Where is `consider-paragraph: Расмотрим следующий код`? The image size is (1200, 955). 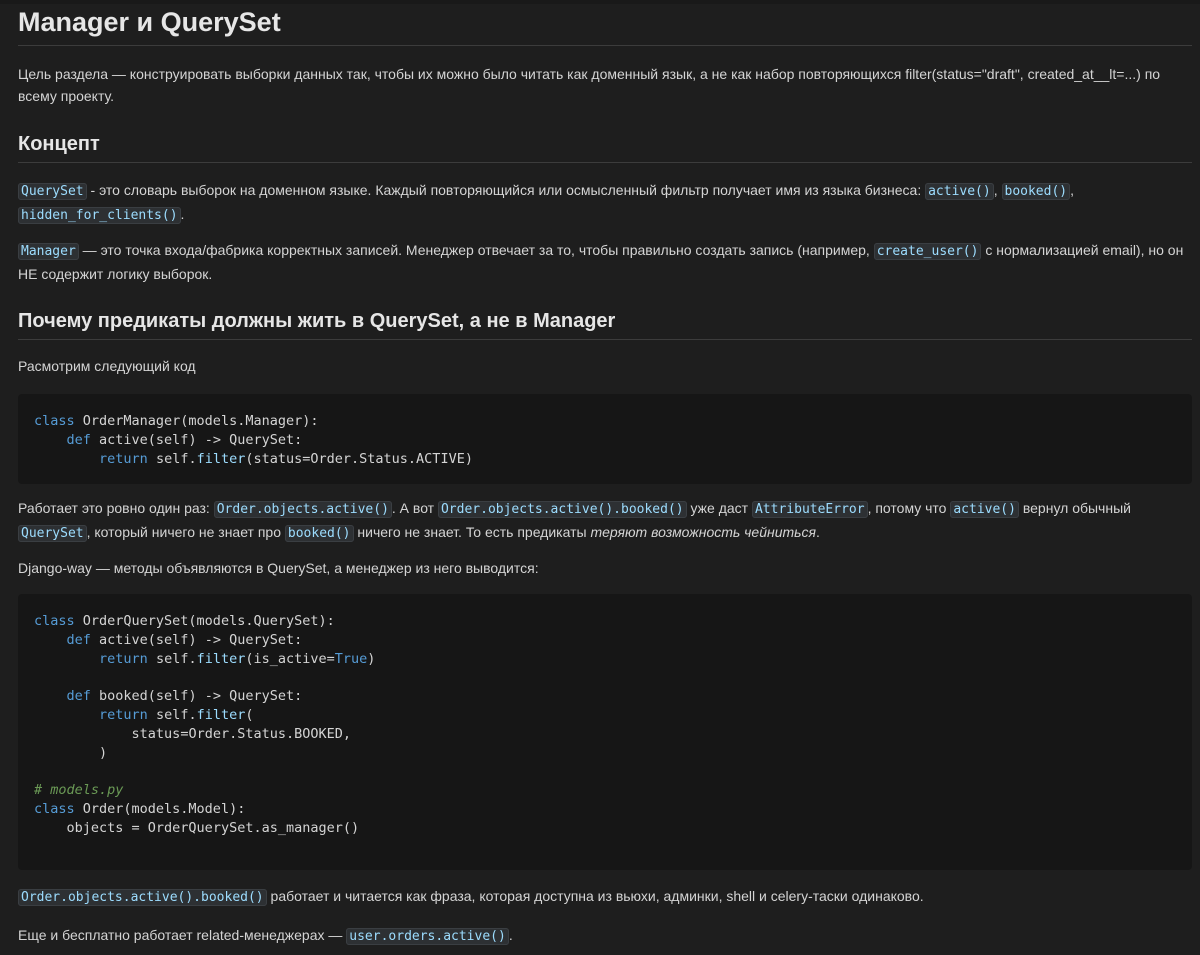 consider-paragraph: Расмотрим следующий код is located at coordinates (107, 366).